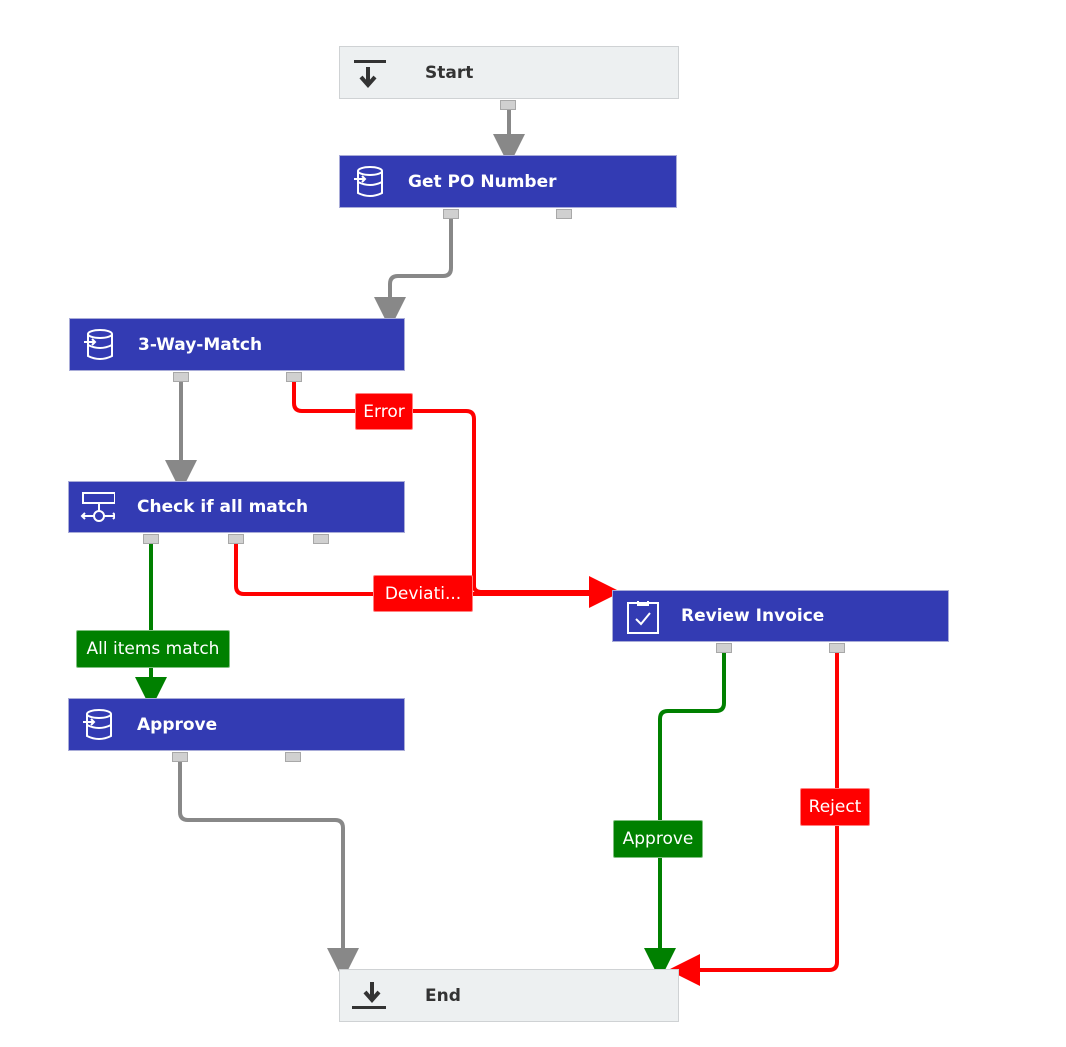  What do you see at coordinates (509, 995) in the screenshot?
I see `node-end: End` at bounding box center [509, 995].